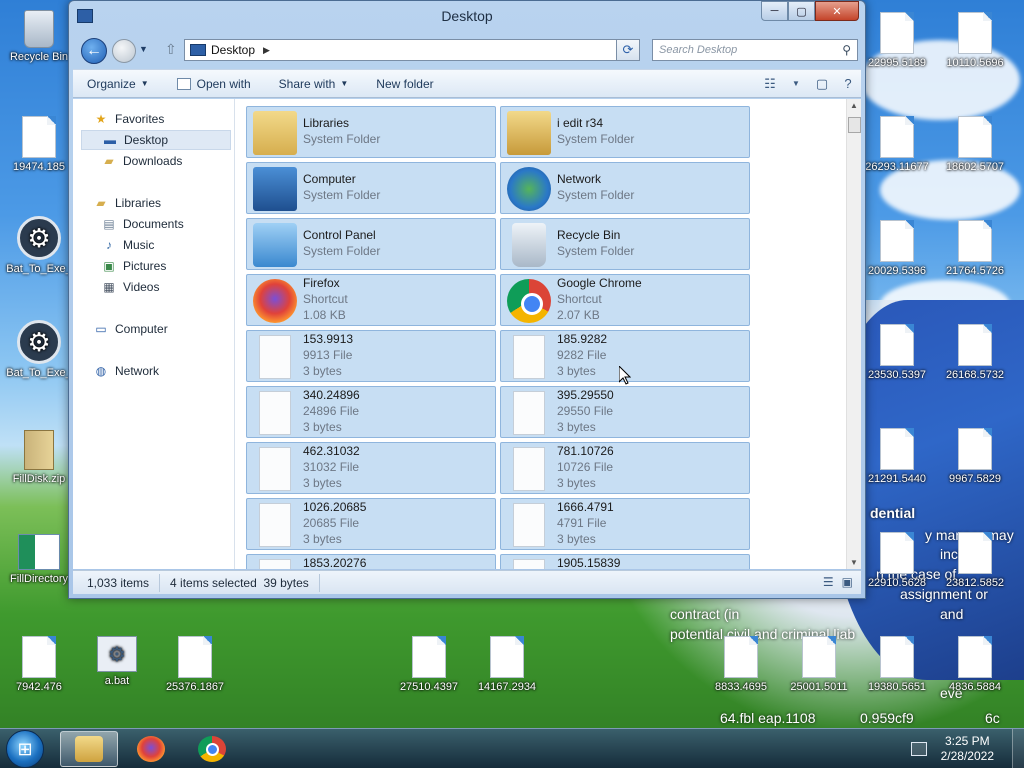 The height and width of the screenshot is (768, 1024). What do you see at coordinates (129, 119) in the screenshot?
I see `nav-favorites: ★ Favorites` at bounding box center [129, 119].